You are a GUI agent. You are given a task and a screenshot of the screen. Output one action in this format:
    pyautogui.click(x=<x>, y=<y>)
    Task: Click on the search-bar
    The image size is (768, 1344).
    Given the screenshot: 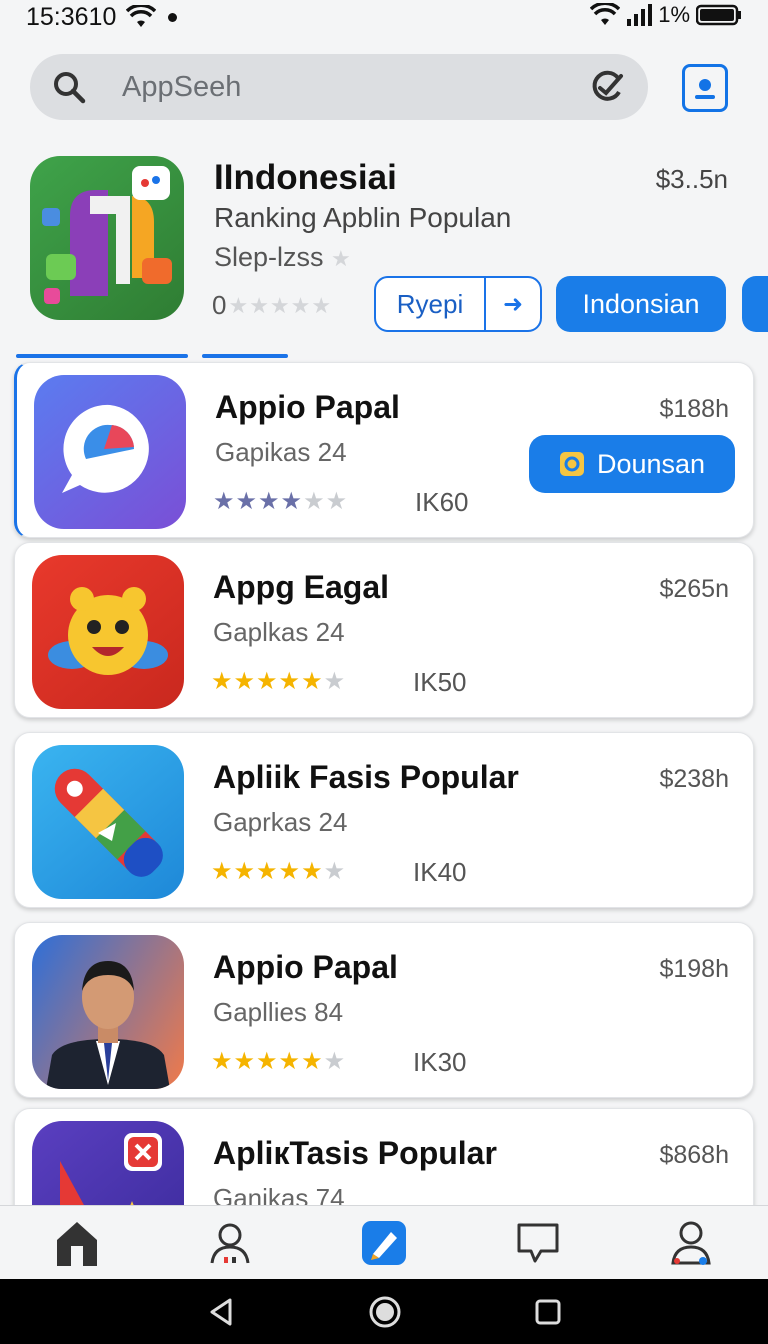 What is the action you would take?
    pyautogui.click(x=339, y=87)
    